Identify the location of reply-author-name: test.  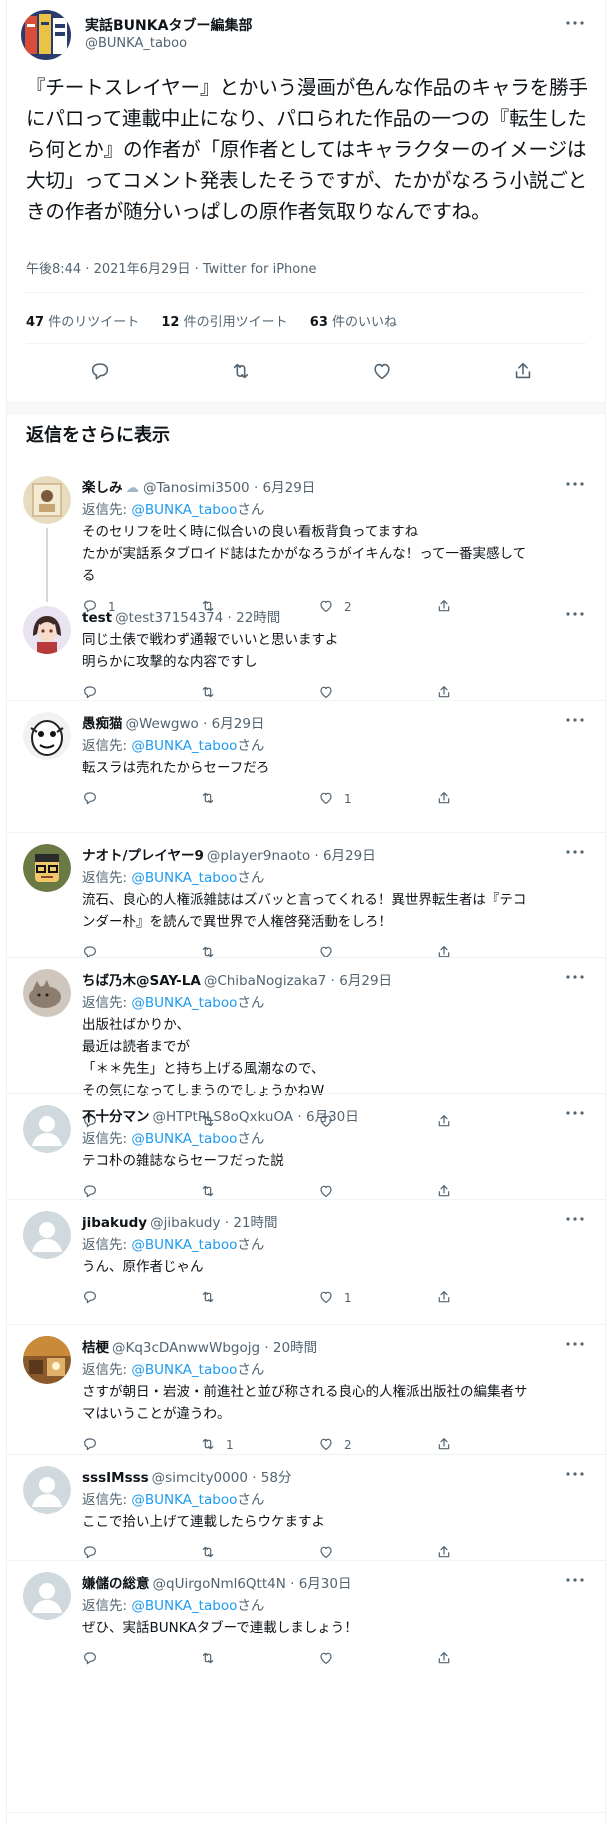
(97, 618).